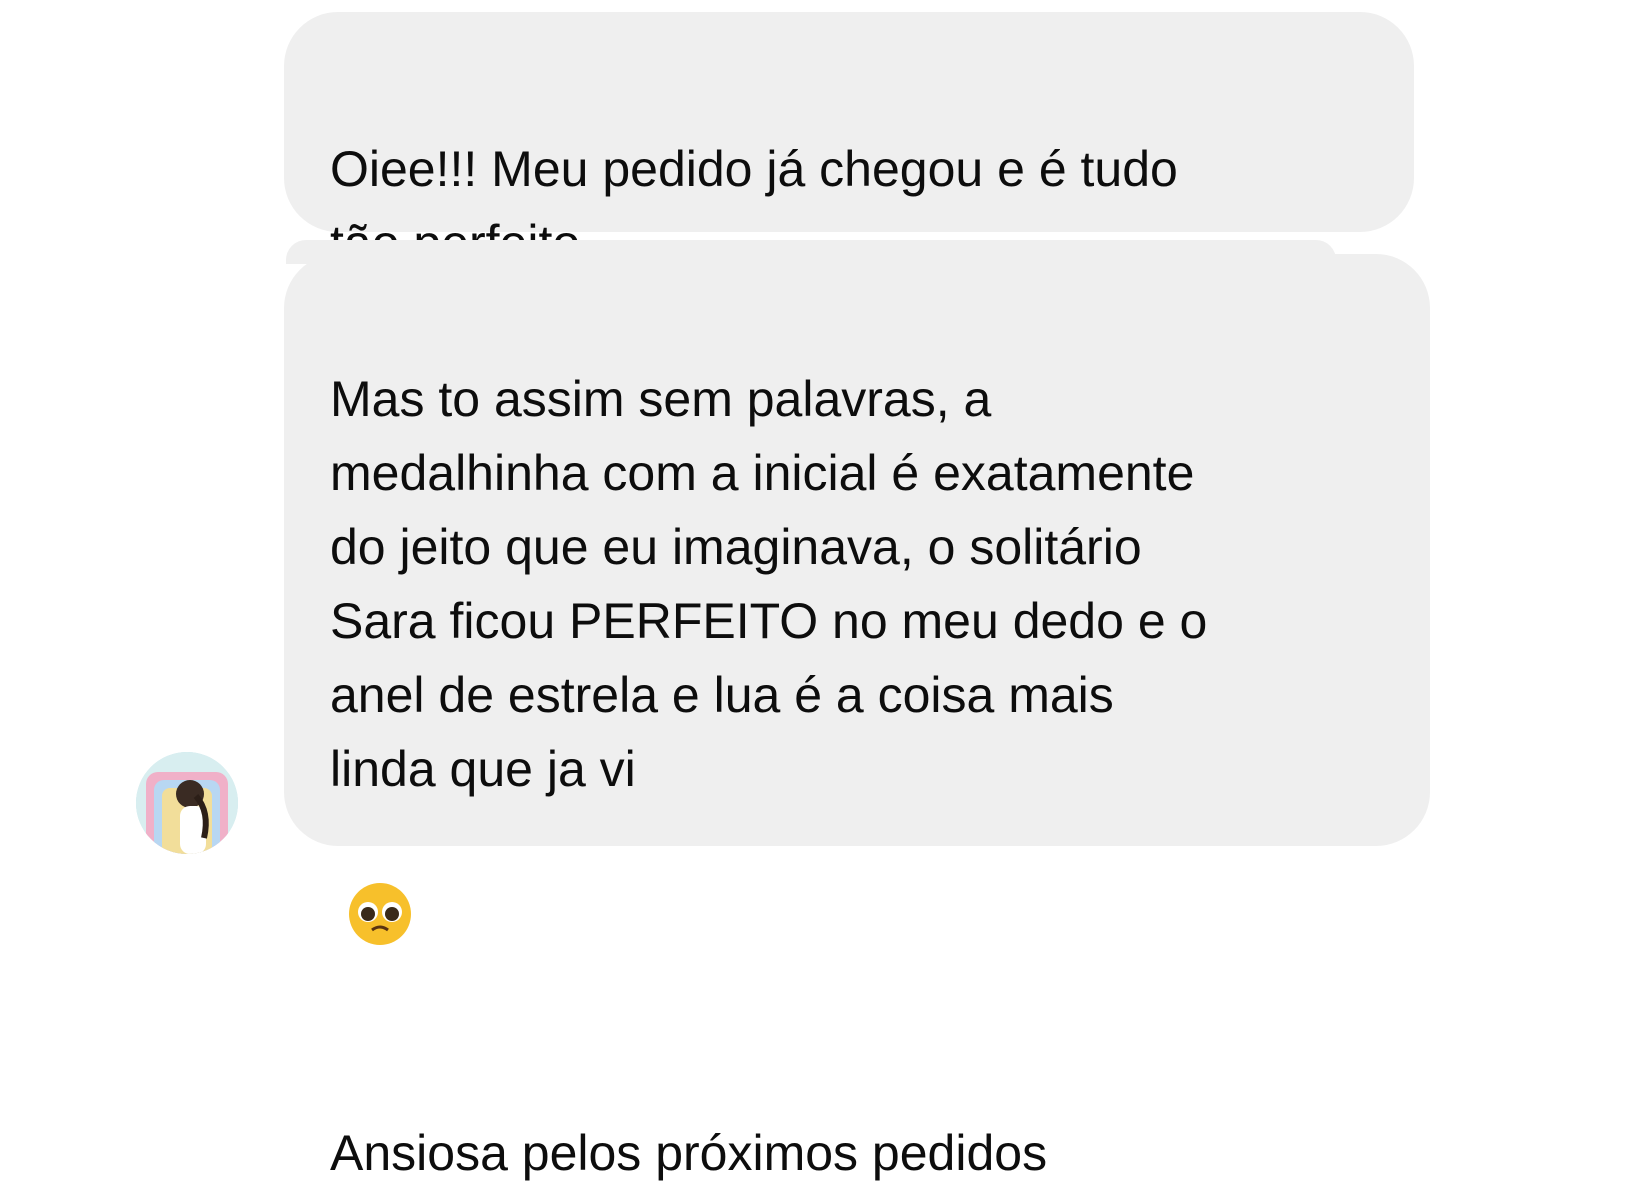 Image resolution: width=1630 pixels, height=1190 pixels. What do you see at coordinates (380, 887) in the screenshot?
I see `pleading-face-emoji-icon` at bounding box center [380, 887].